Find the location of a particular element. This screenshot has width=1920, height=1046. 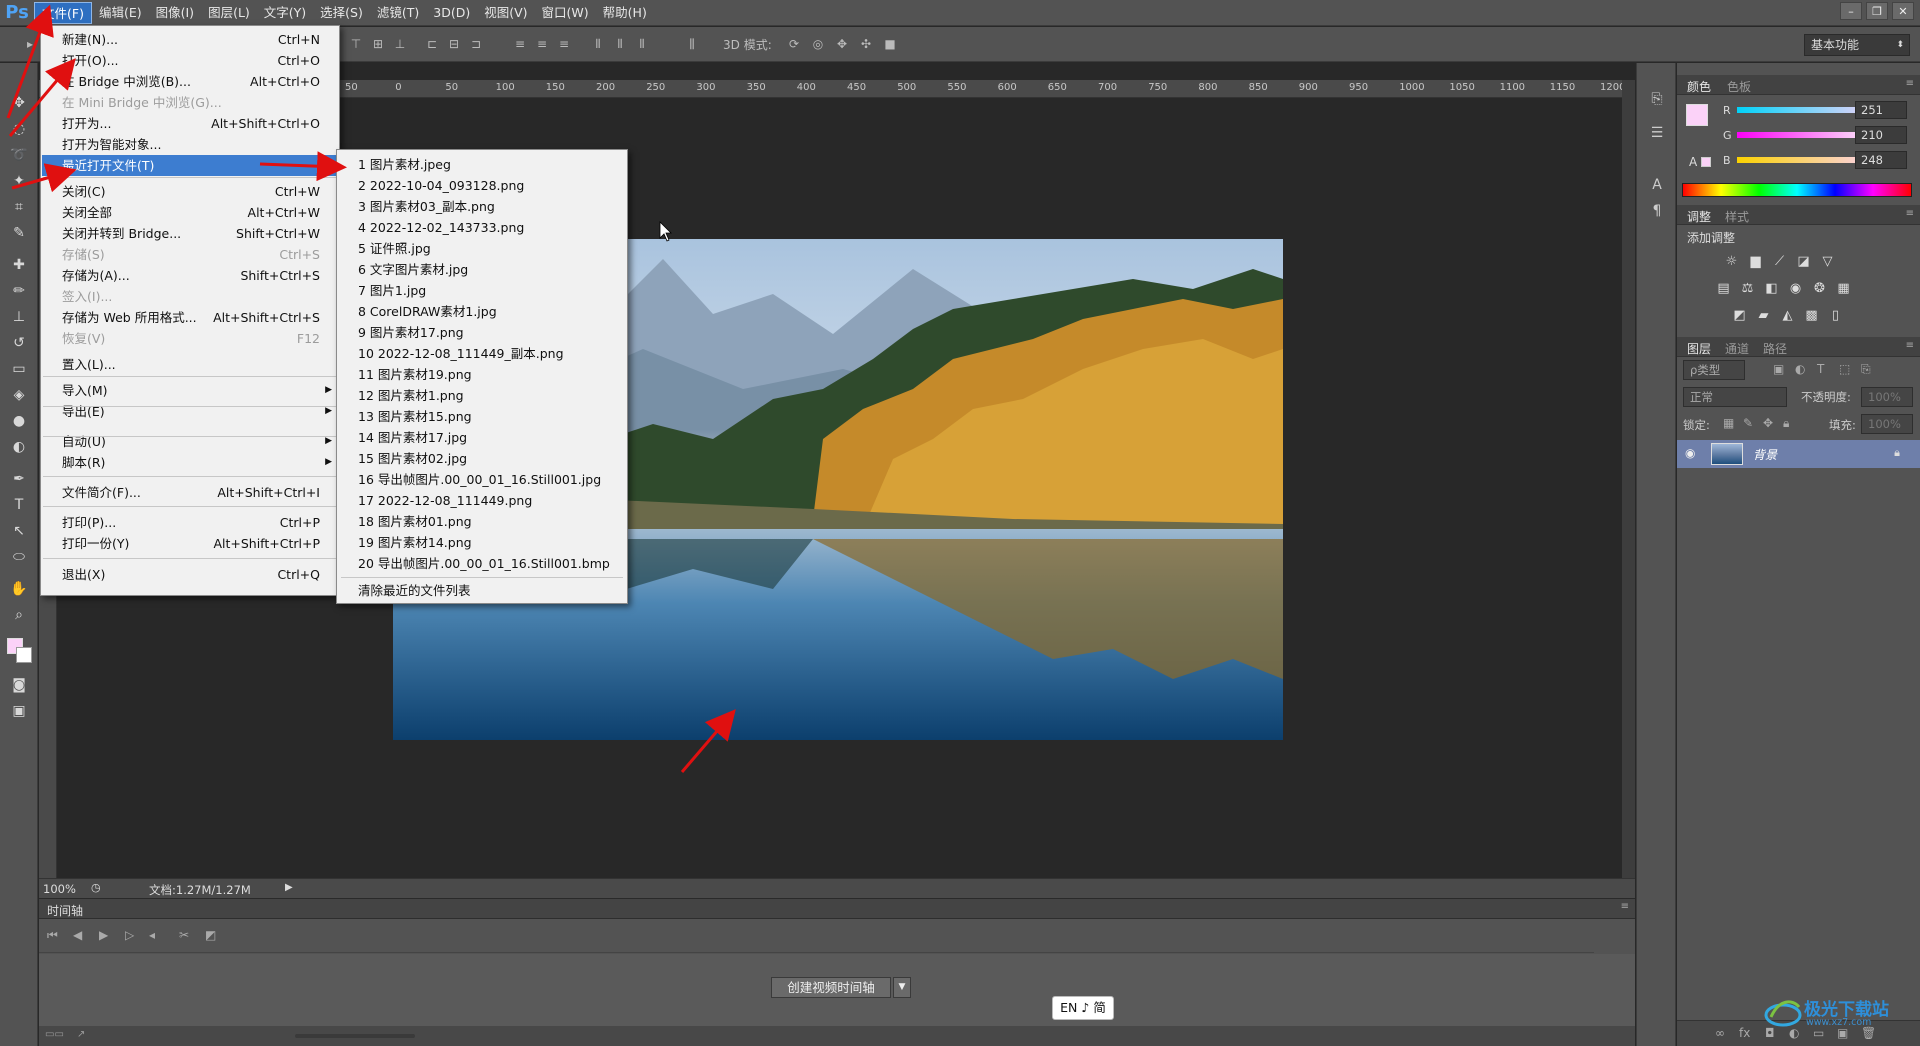

quick-mask-icon: ◙ is located at coordinates (19, 685).